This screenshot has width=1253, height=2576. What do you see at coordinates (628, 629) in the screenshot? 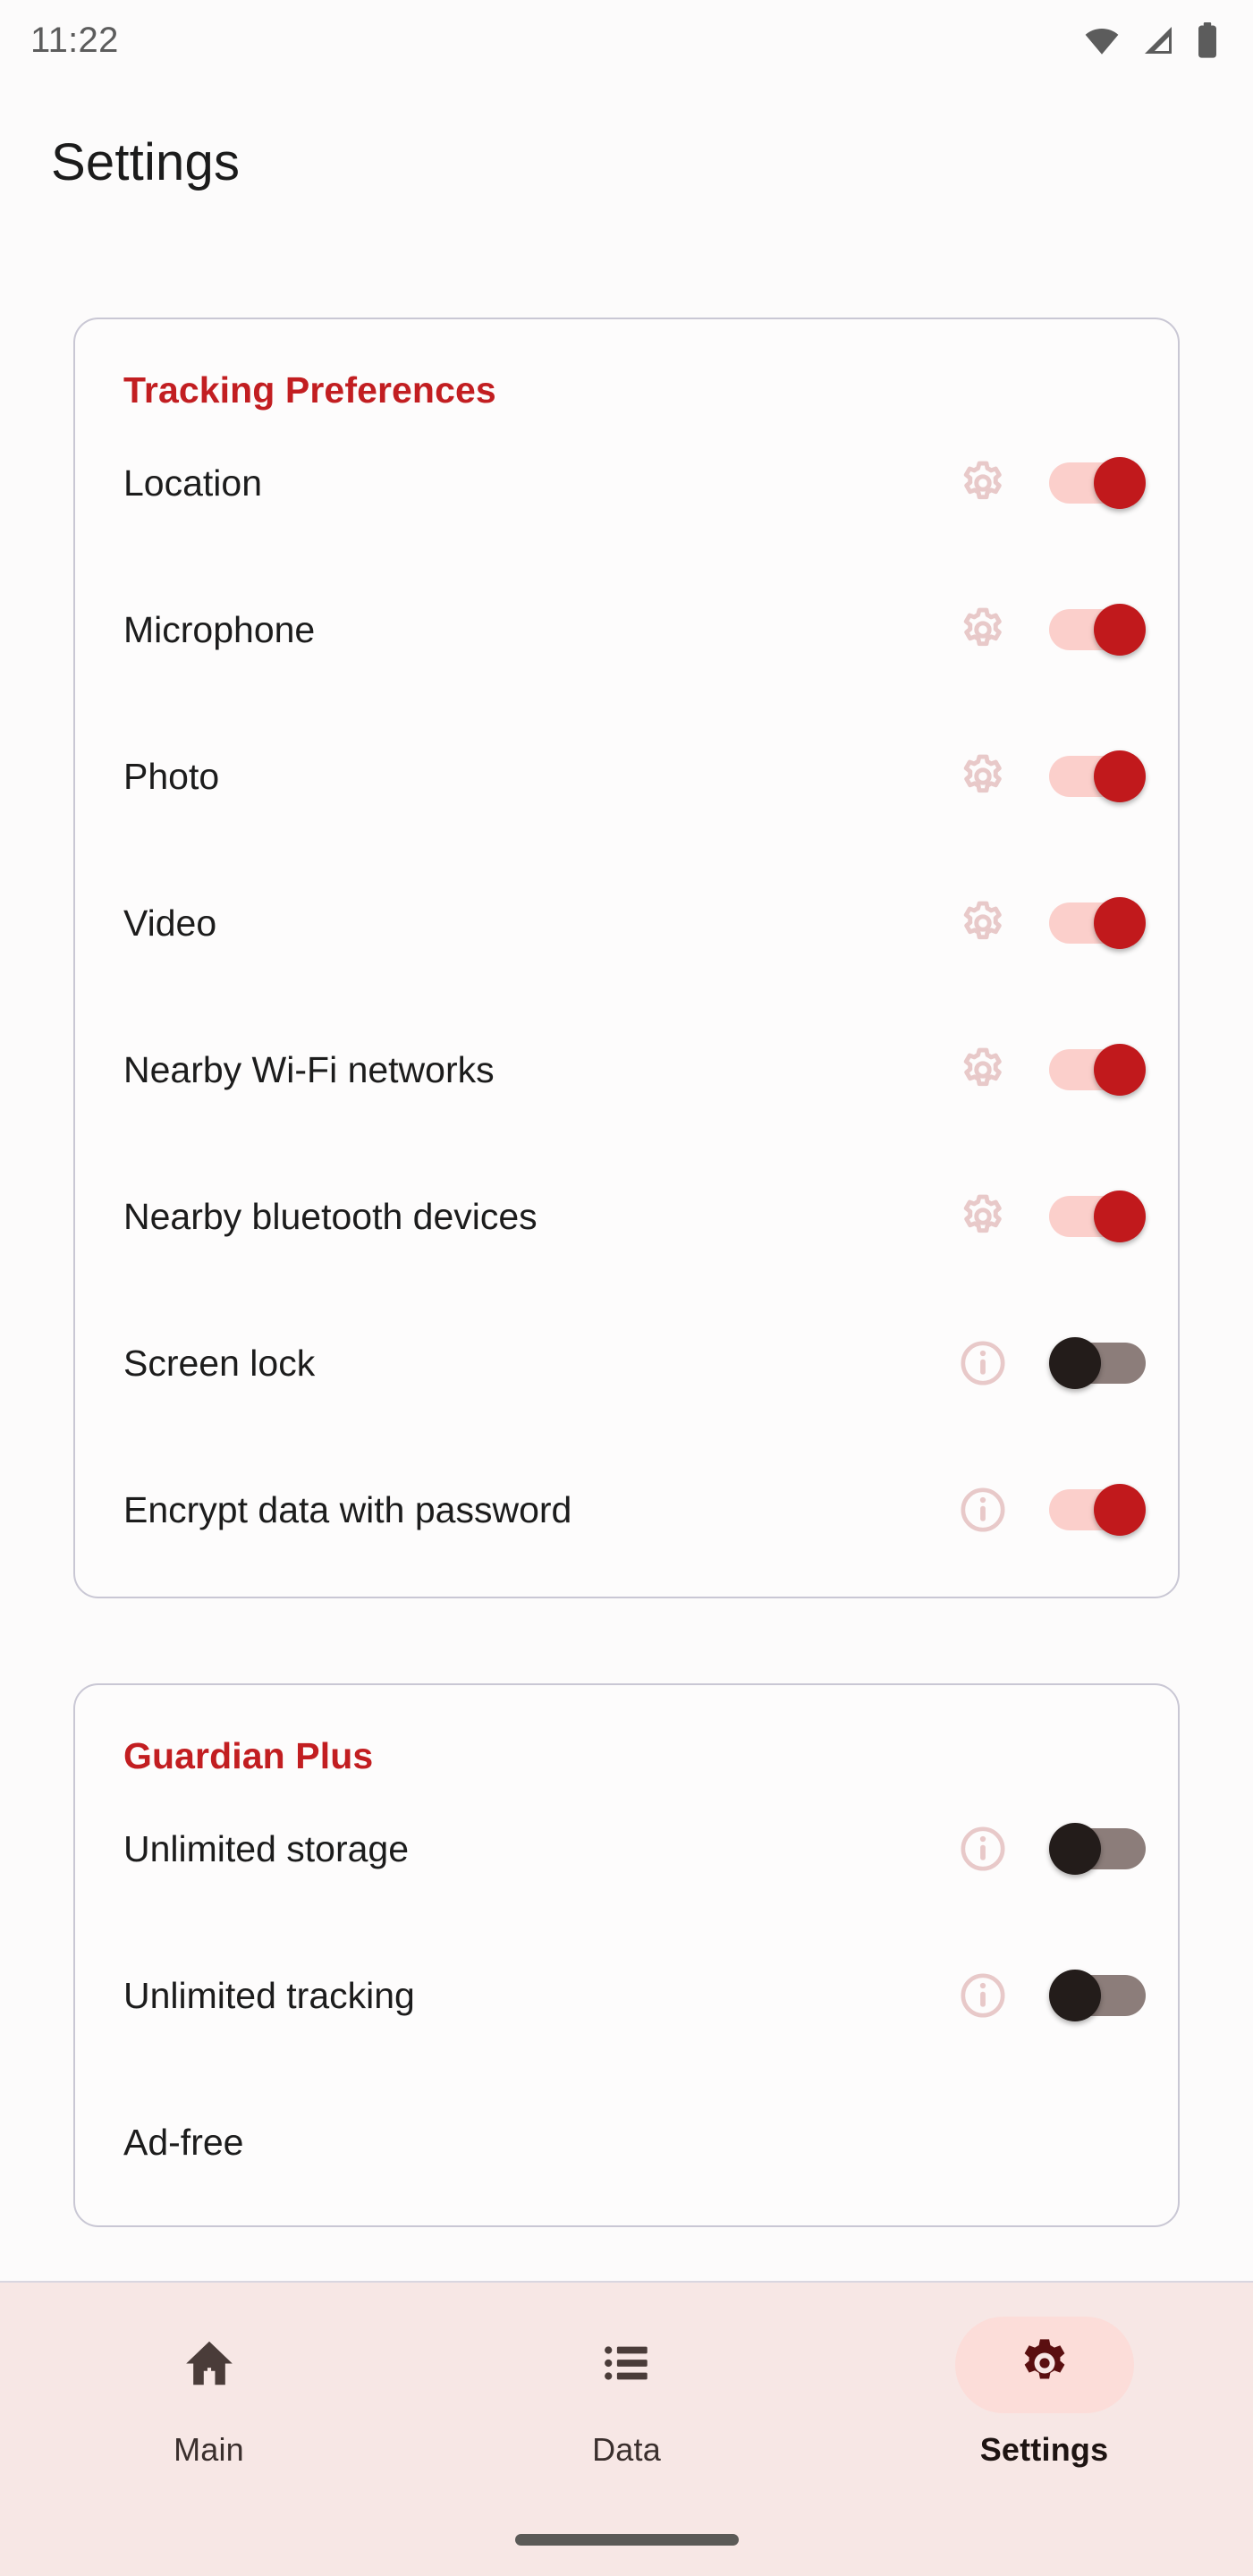
I see `settings-row: Microphone` at bounding box center [628, 629].